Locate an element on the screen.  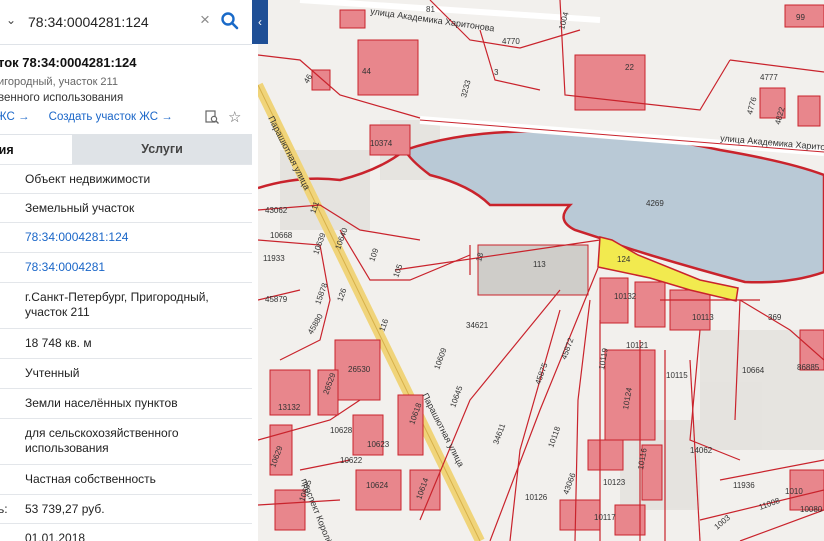
parcel-number-label: 11933 is located at coordinates (274, 258).